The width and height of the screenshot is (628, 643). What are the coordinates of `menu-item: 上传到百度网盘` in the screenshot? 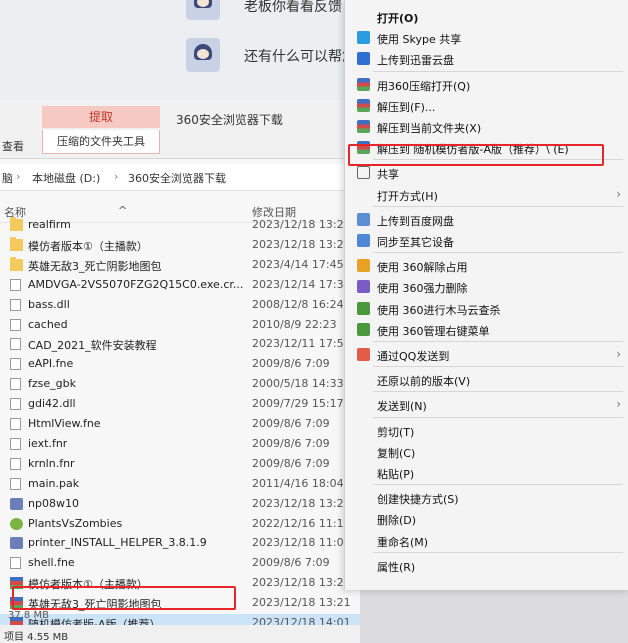 It's located at (486, 220).